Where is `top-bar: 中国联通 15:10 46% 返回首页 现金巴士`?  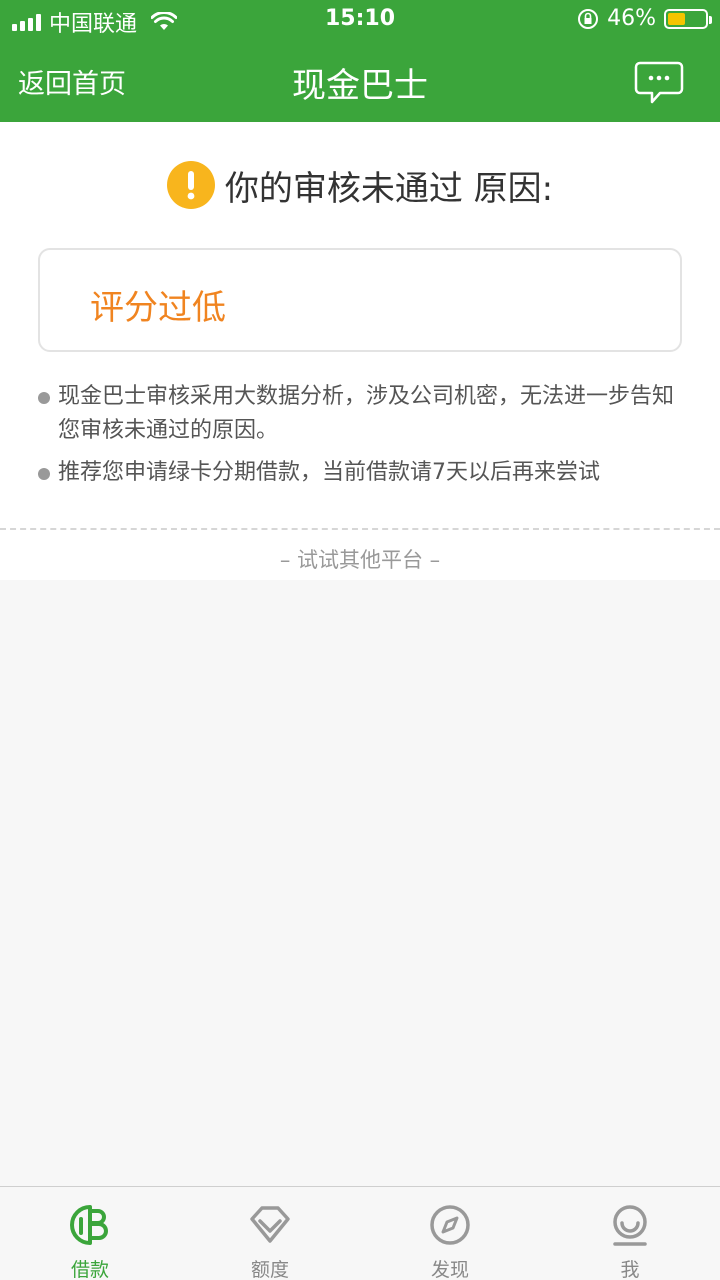
top-bar: 中国联通 15:10 46% 返回首页 现金巴士 is located at coordinates (360, 61).